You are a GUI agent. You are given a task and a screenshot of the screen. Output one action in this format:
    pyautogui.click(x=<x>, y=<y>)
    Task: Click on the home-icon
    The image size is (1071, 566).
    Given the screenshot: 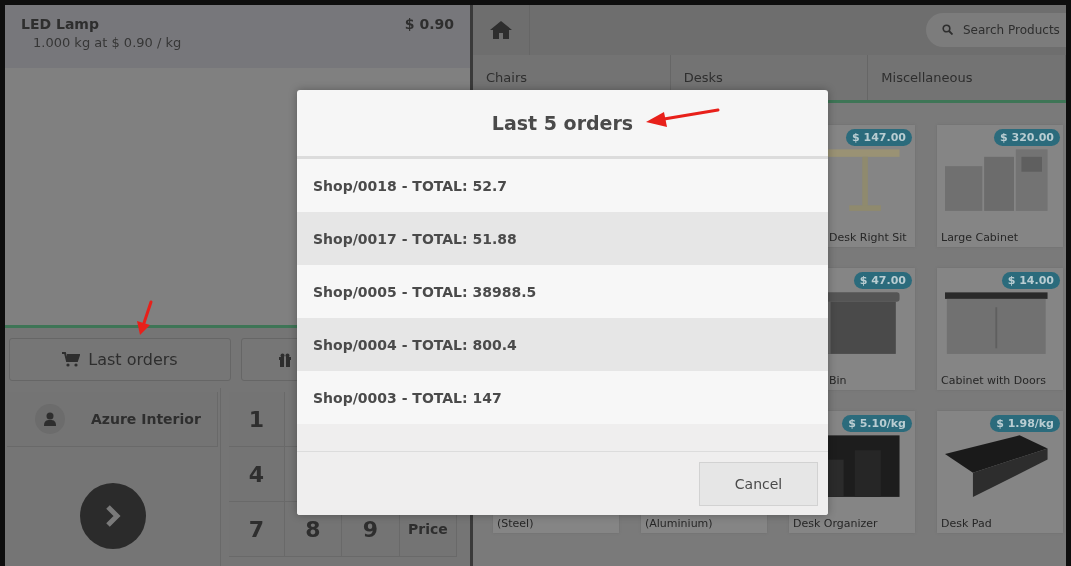 What is the action you would take?
    pyautogui.click(x=501, y=30)
    